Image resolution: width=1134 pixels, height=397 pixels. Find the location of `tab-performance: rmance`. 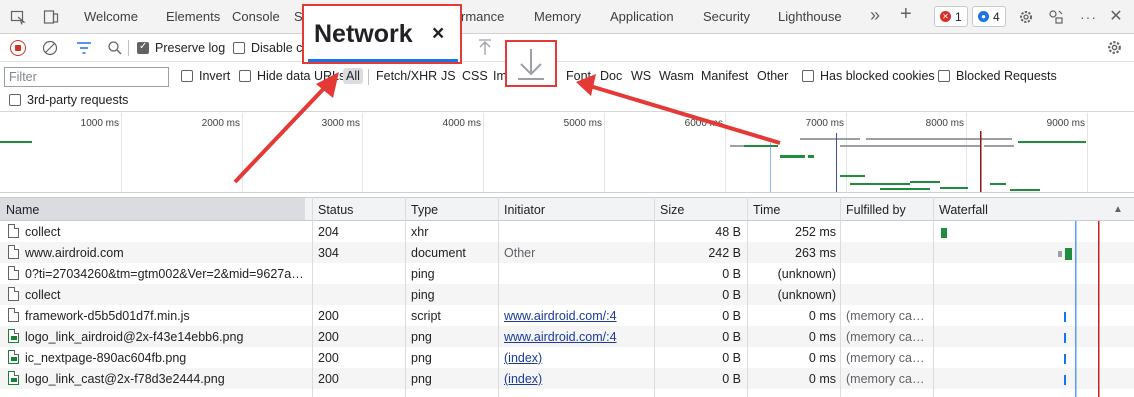

tab-performance: rmance is located at coordinates (482, 16).